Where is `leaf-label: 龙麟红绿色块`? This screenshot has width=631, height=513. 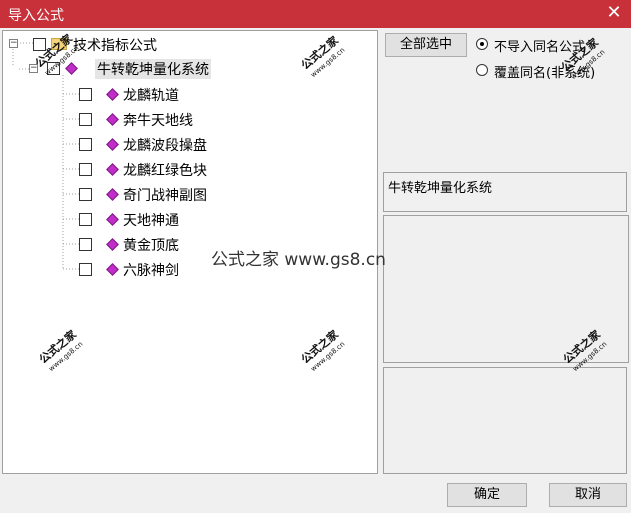
leaf-label: 龙麟红绿色块 is located at coordinates (165, 171).